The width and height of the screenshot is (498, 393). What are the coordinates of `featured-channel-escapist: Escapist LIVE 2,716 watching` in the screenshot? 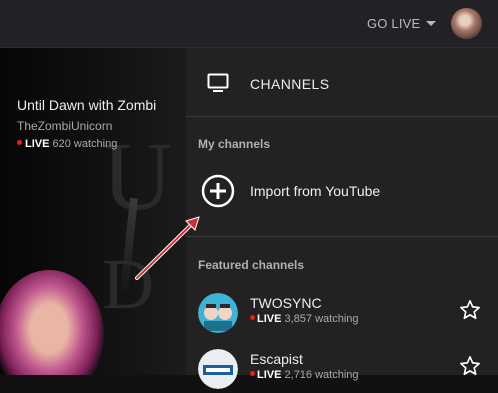 It's located at (342, 370).